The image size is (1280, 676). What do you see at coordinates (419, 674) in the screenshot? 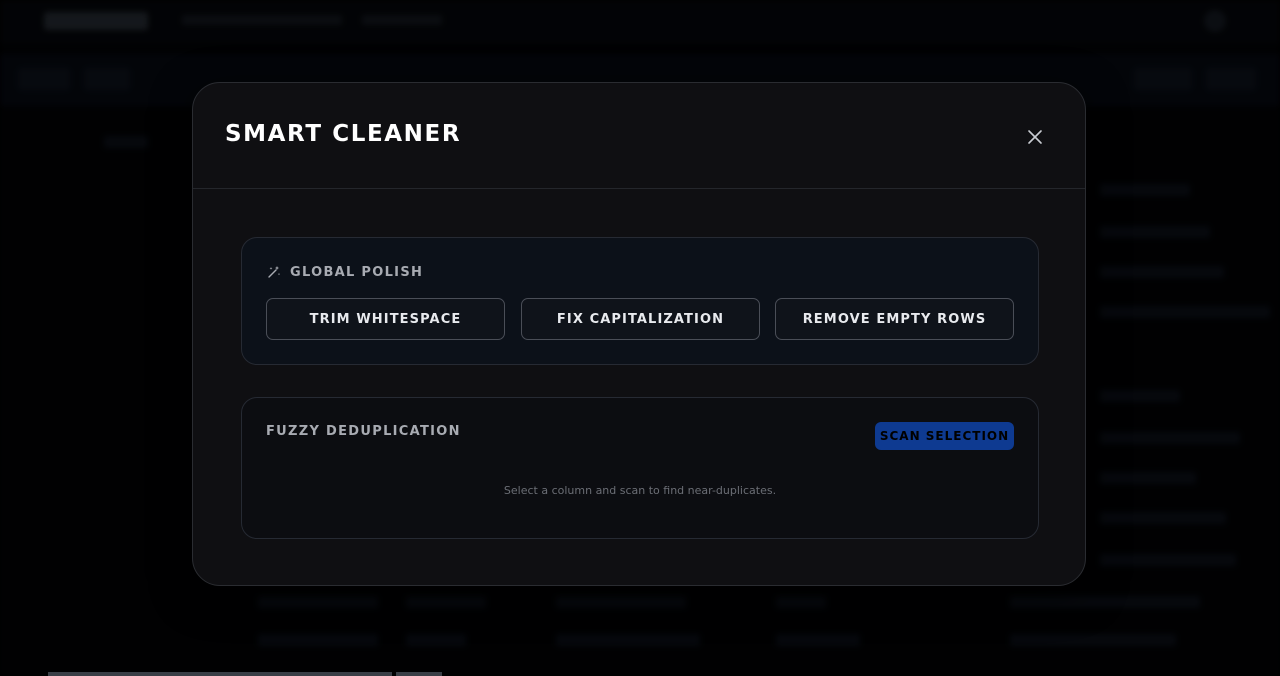
I see `horizontal-scrollbar-thumb` at bounding box center [419, 674].